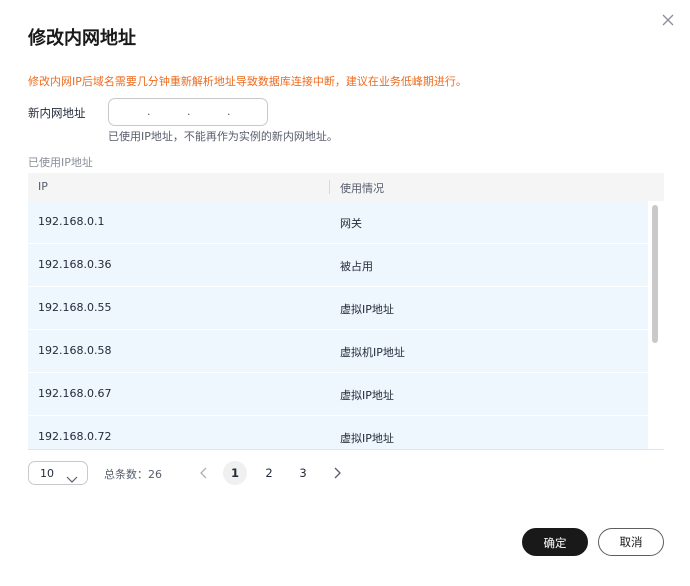 This screenshot has width=690, height=586. What do you see at coordinates (655, 274) in the screenshot?
I see `scrollbar-thumb` at bounding box center [655, 274].